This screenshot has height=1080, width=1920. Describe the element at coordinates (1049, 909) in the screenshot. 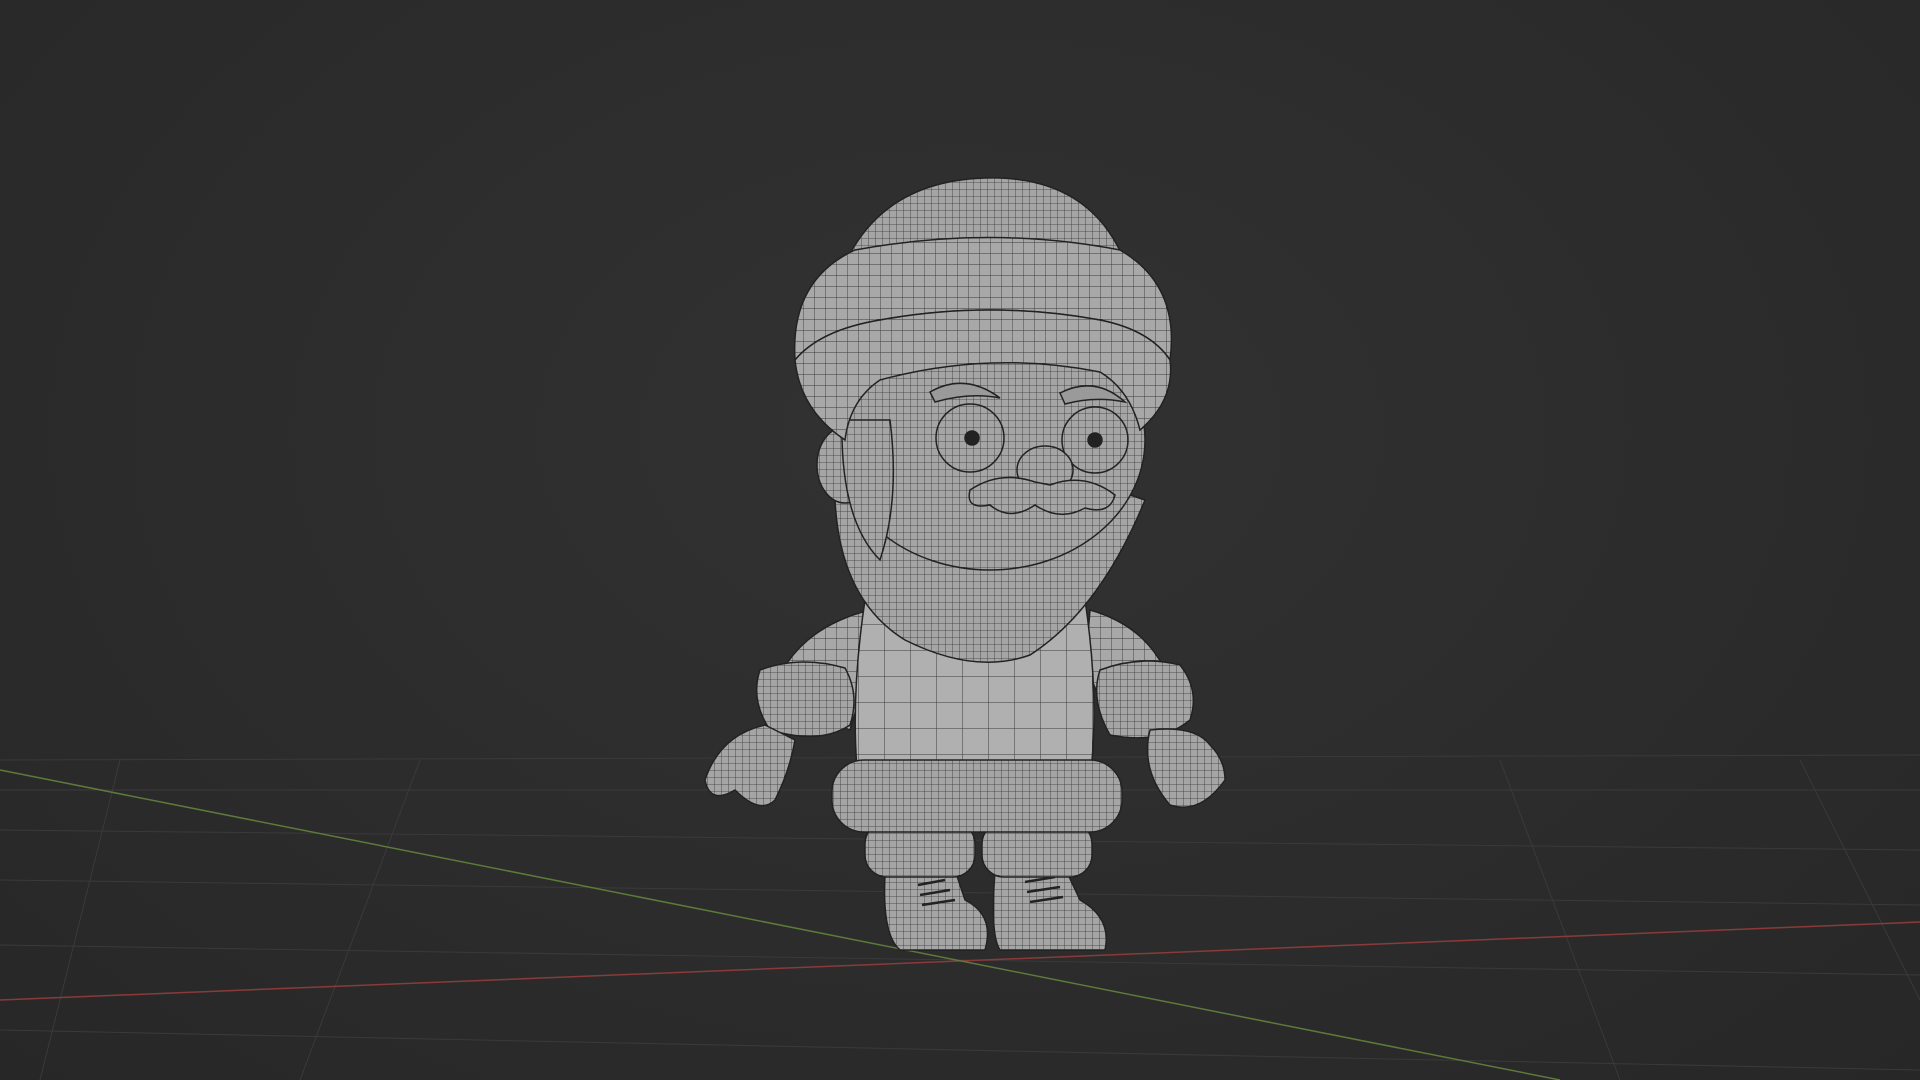

I see `right-boot` at that location.